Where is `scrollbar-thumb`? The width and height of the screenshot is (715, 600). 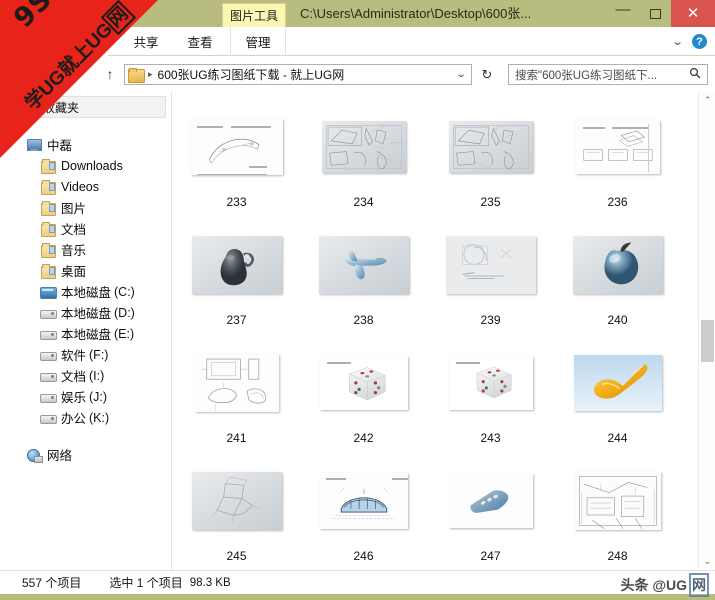
scrollbar-thumb is located at coordinates (707, 341).